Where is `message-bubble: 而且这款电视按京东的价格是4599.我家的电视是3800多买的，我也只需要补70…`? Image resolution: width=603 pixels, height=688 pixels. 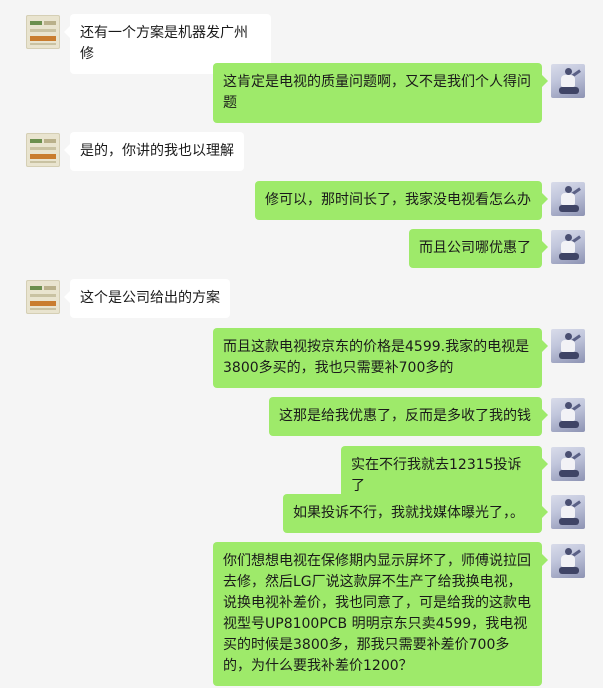
message-bubble: 而且这款电视按京东的价格是4599.我家的电视是3800多买的，我也只需要补70… is located at coordinates (380, 358).